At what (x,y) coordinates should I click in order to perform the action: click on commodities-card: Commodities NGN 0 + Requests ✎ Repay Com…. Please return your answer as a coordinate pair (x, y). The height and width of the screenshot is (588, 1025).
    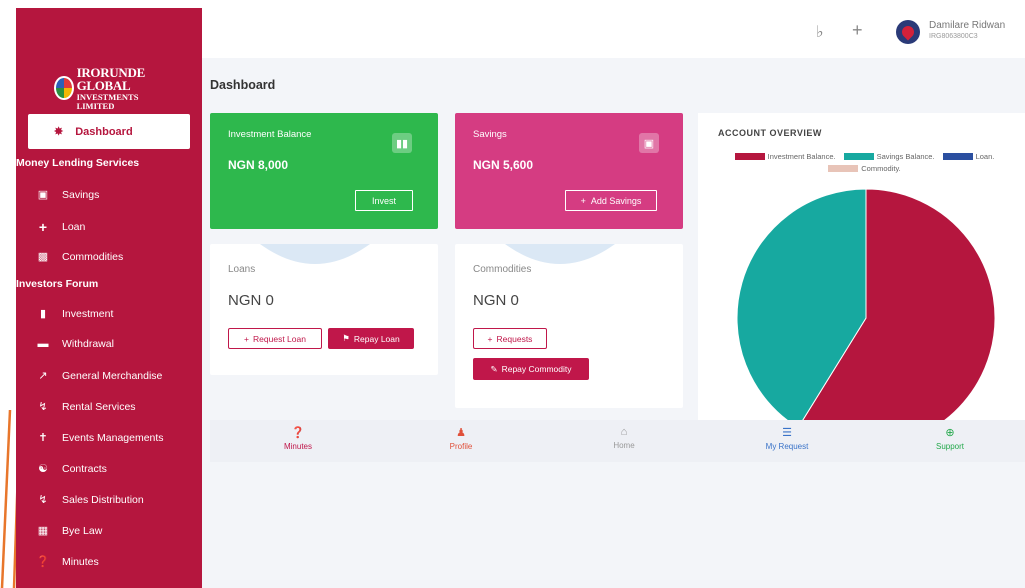
    Looking at the image, I should click on (569, 326).